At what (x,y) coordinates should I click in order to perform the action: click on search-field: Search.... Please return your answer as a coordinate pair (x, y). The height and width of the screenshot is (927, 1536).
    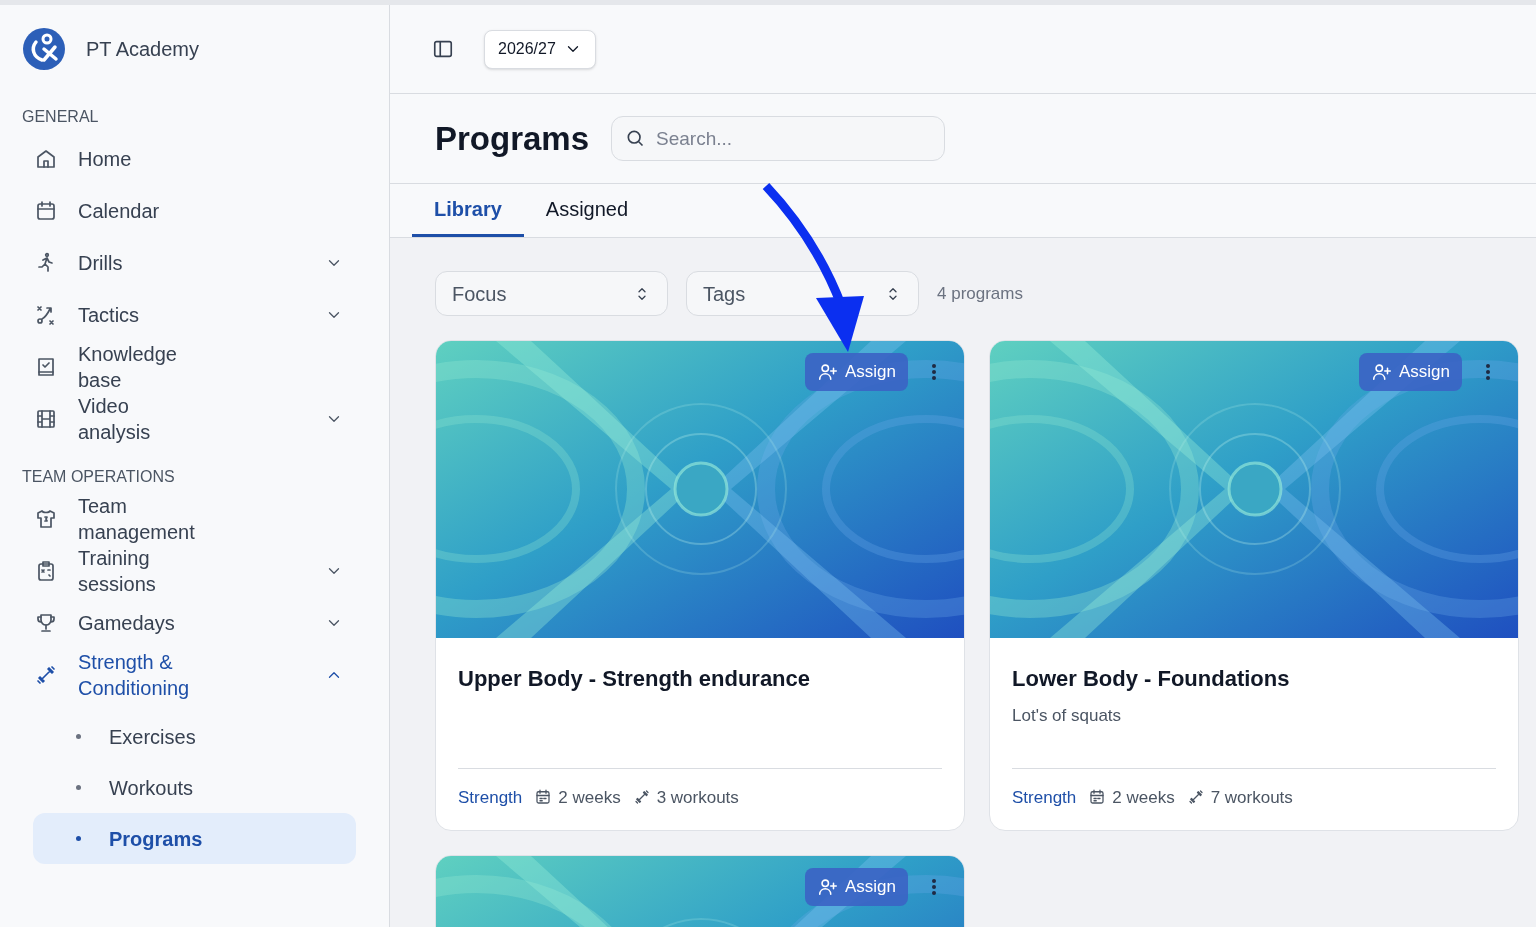
    Looking at the image, I should click on (778, 138).